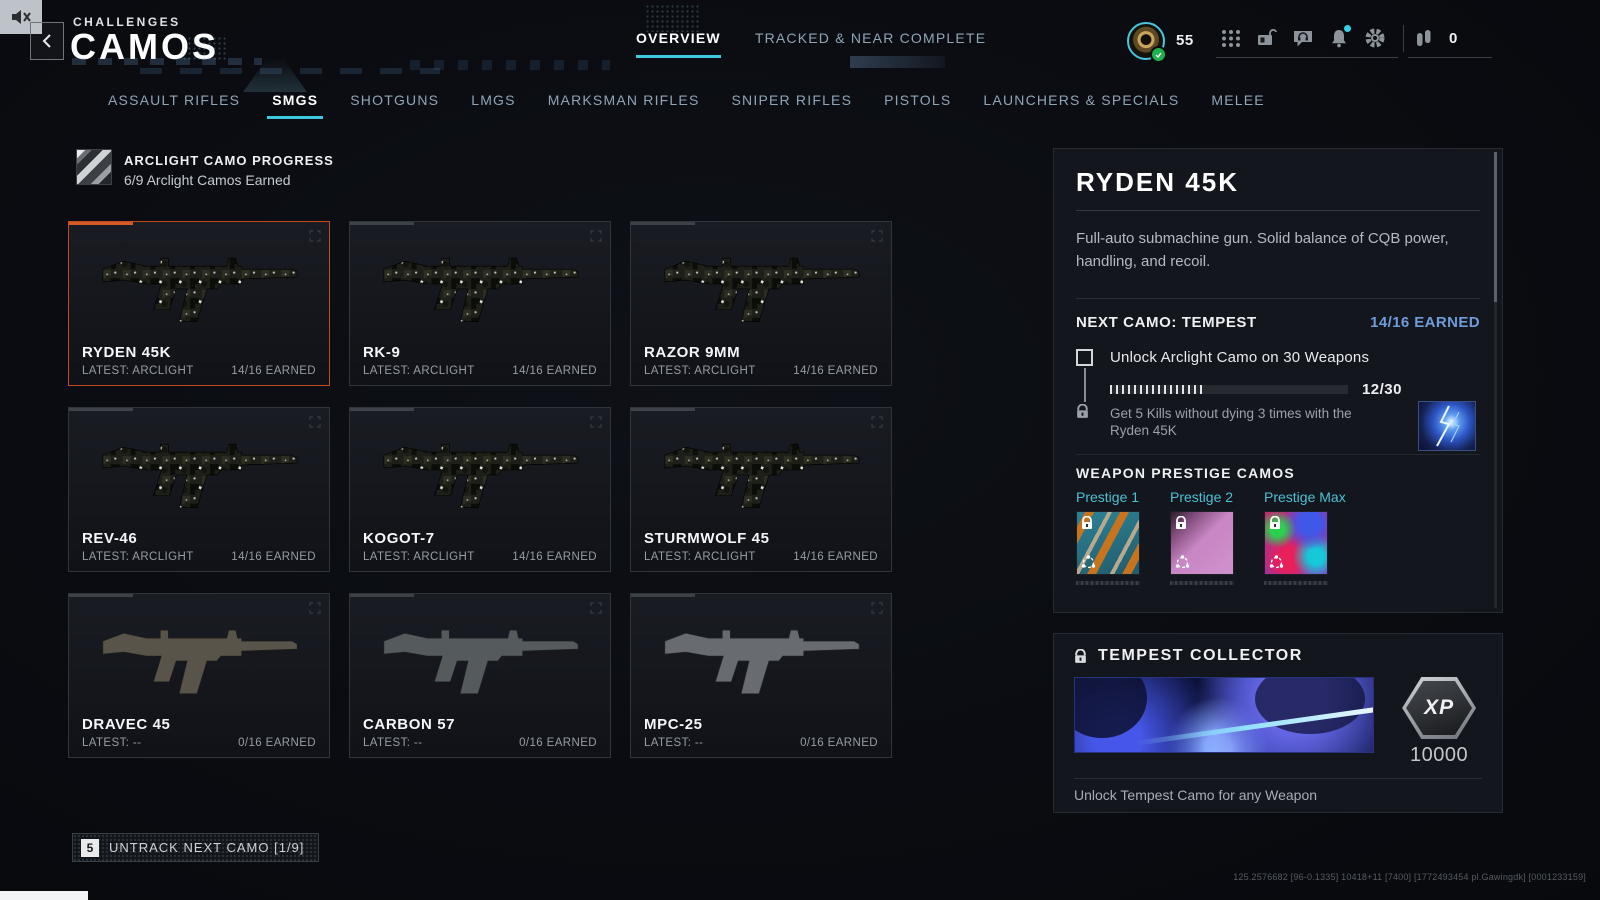 The image size is (1600, 900). What do you see at coordinates (1307, 57) in the screenshot?
I see `hud-underline` at bounding box center [1307, 57].